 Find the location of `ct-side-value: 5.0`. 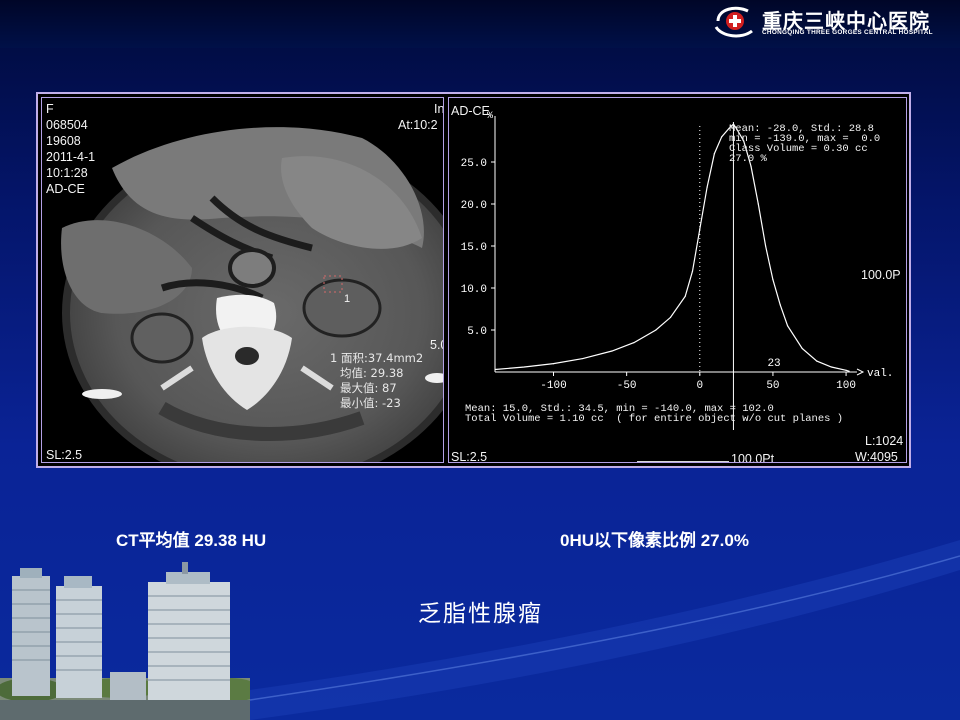

ct-side-value: 5.0 is located at coordinates (436, 345).